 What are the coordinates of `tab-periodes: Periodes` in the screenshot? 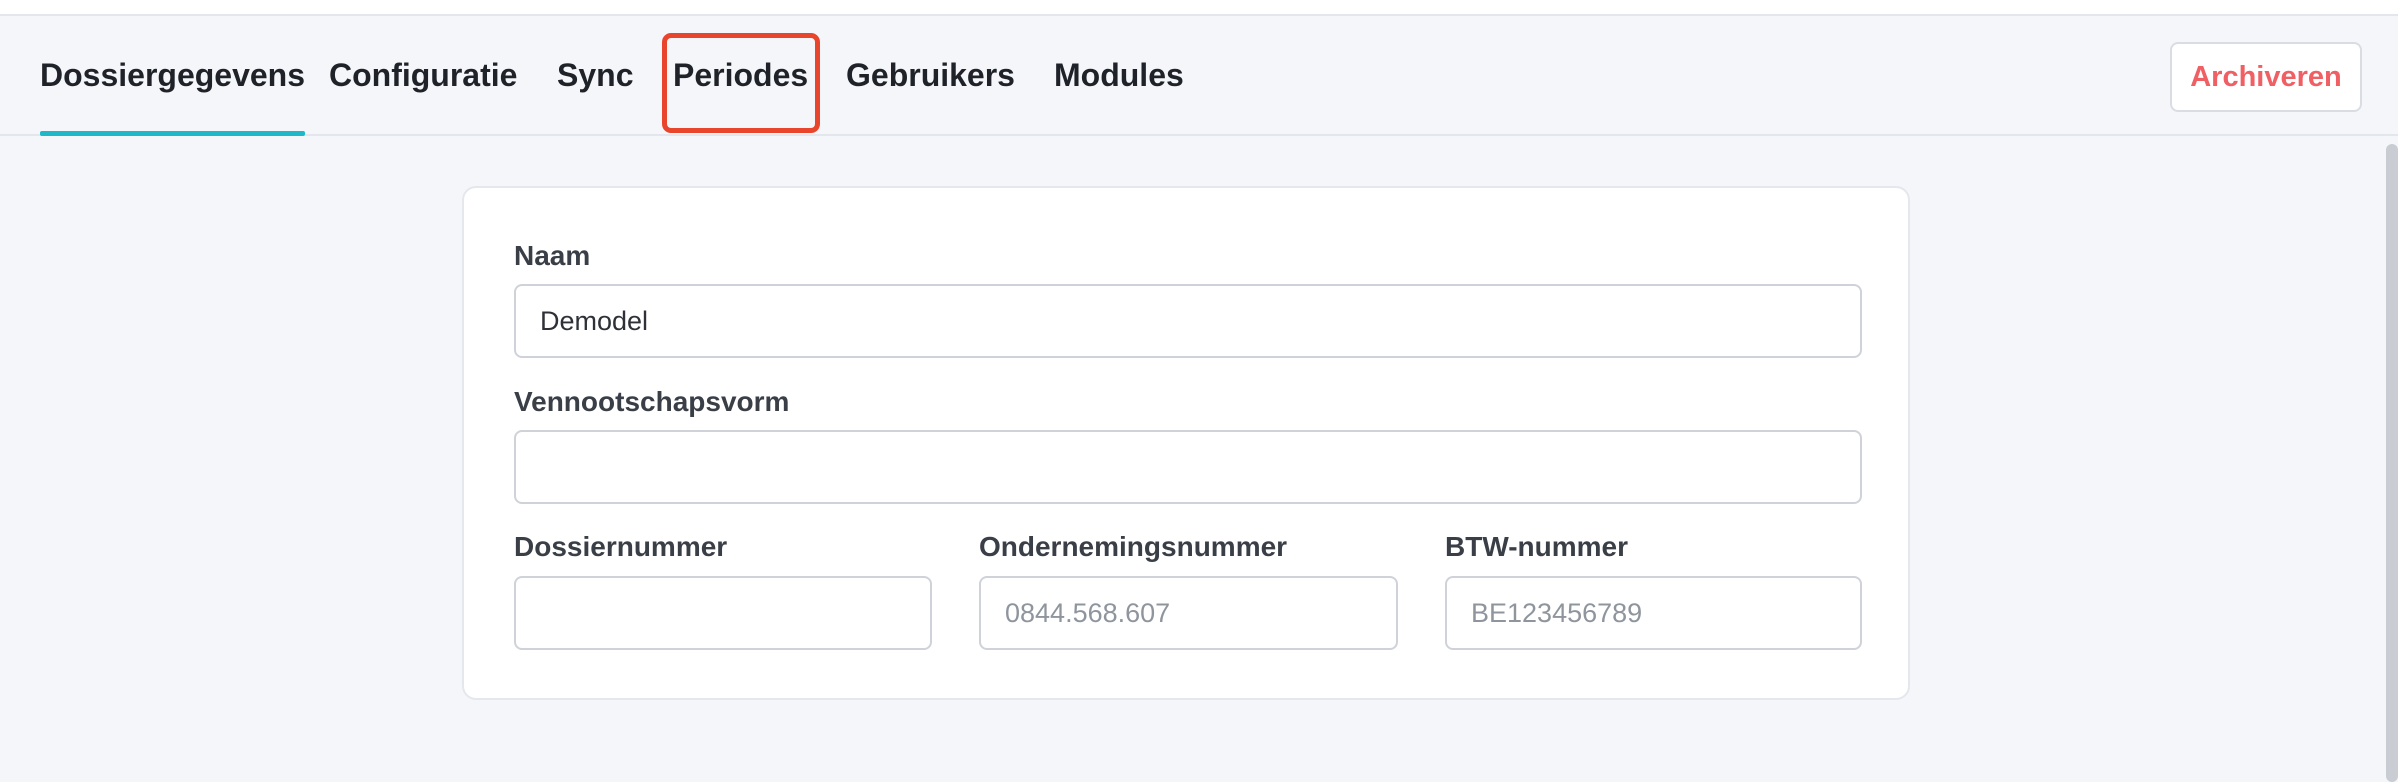 It's located at (740, 75).